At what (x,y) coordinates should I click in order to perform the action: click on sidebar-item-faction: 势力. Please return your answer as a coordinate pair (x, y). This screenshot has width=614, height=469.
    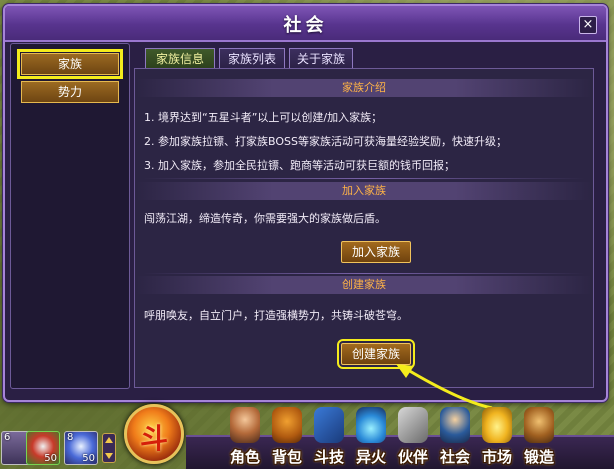
    Looking at the image, I should click on (70, 92).